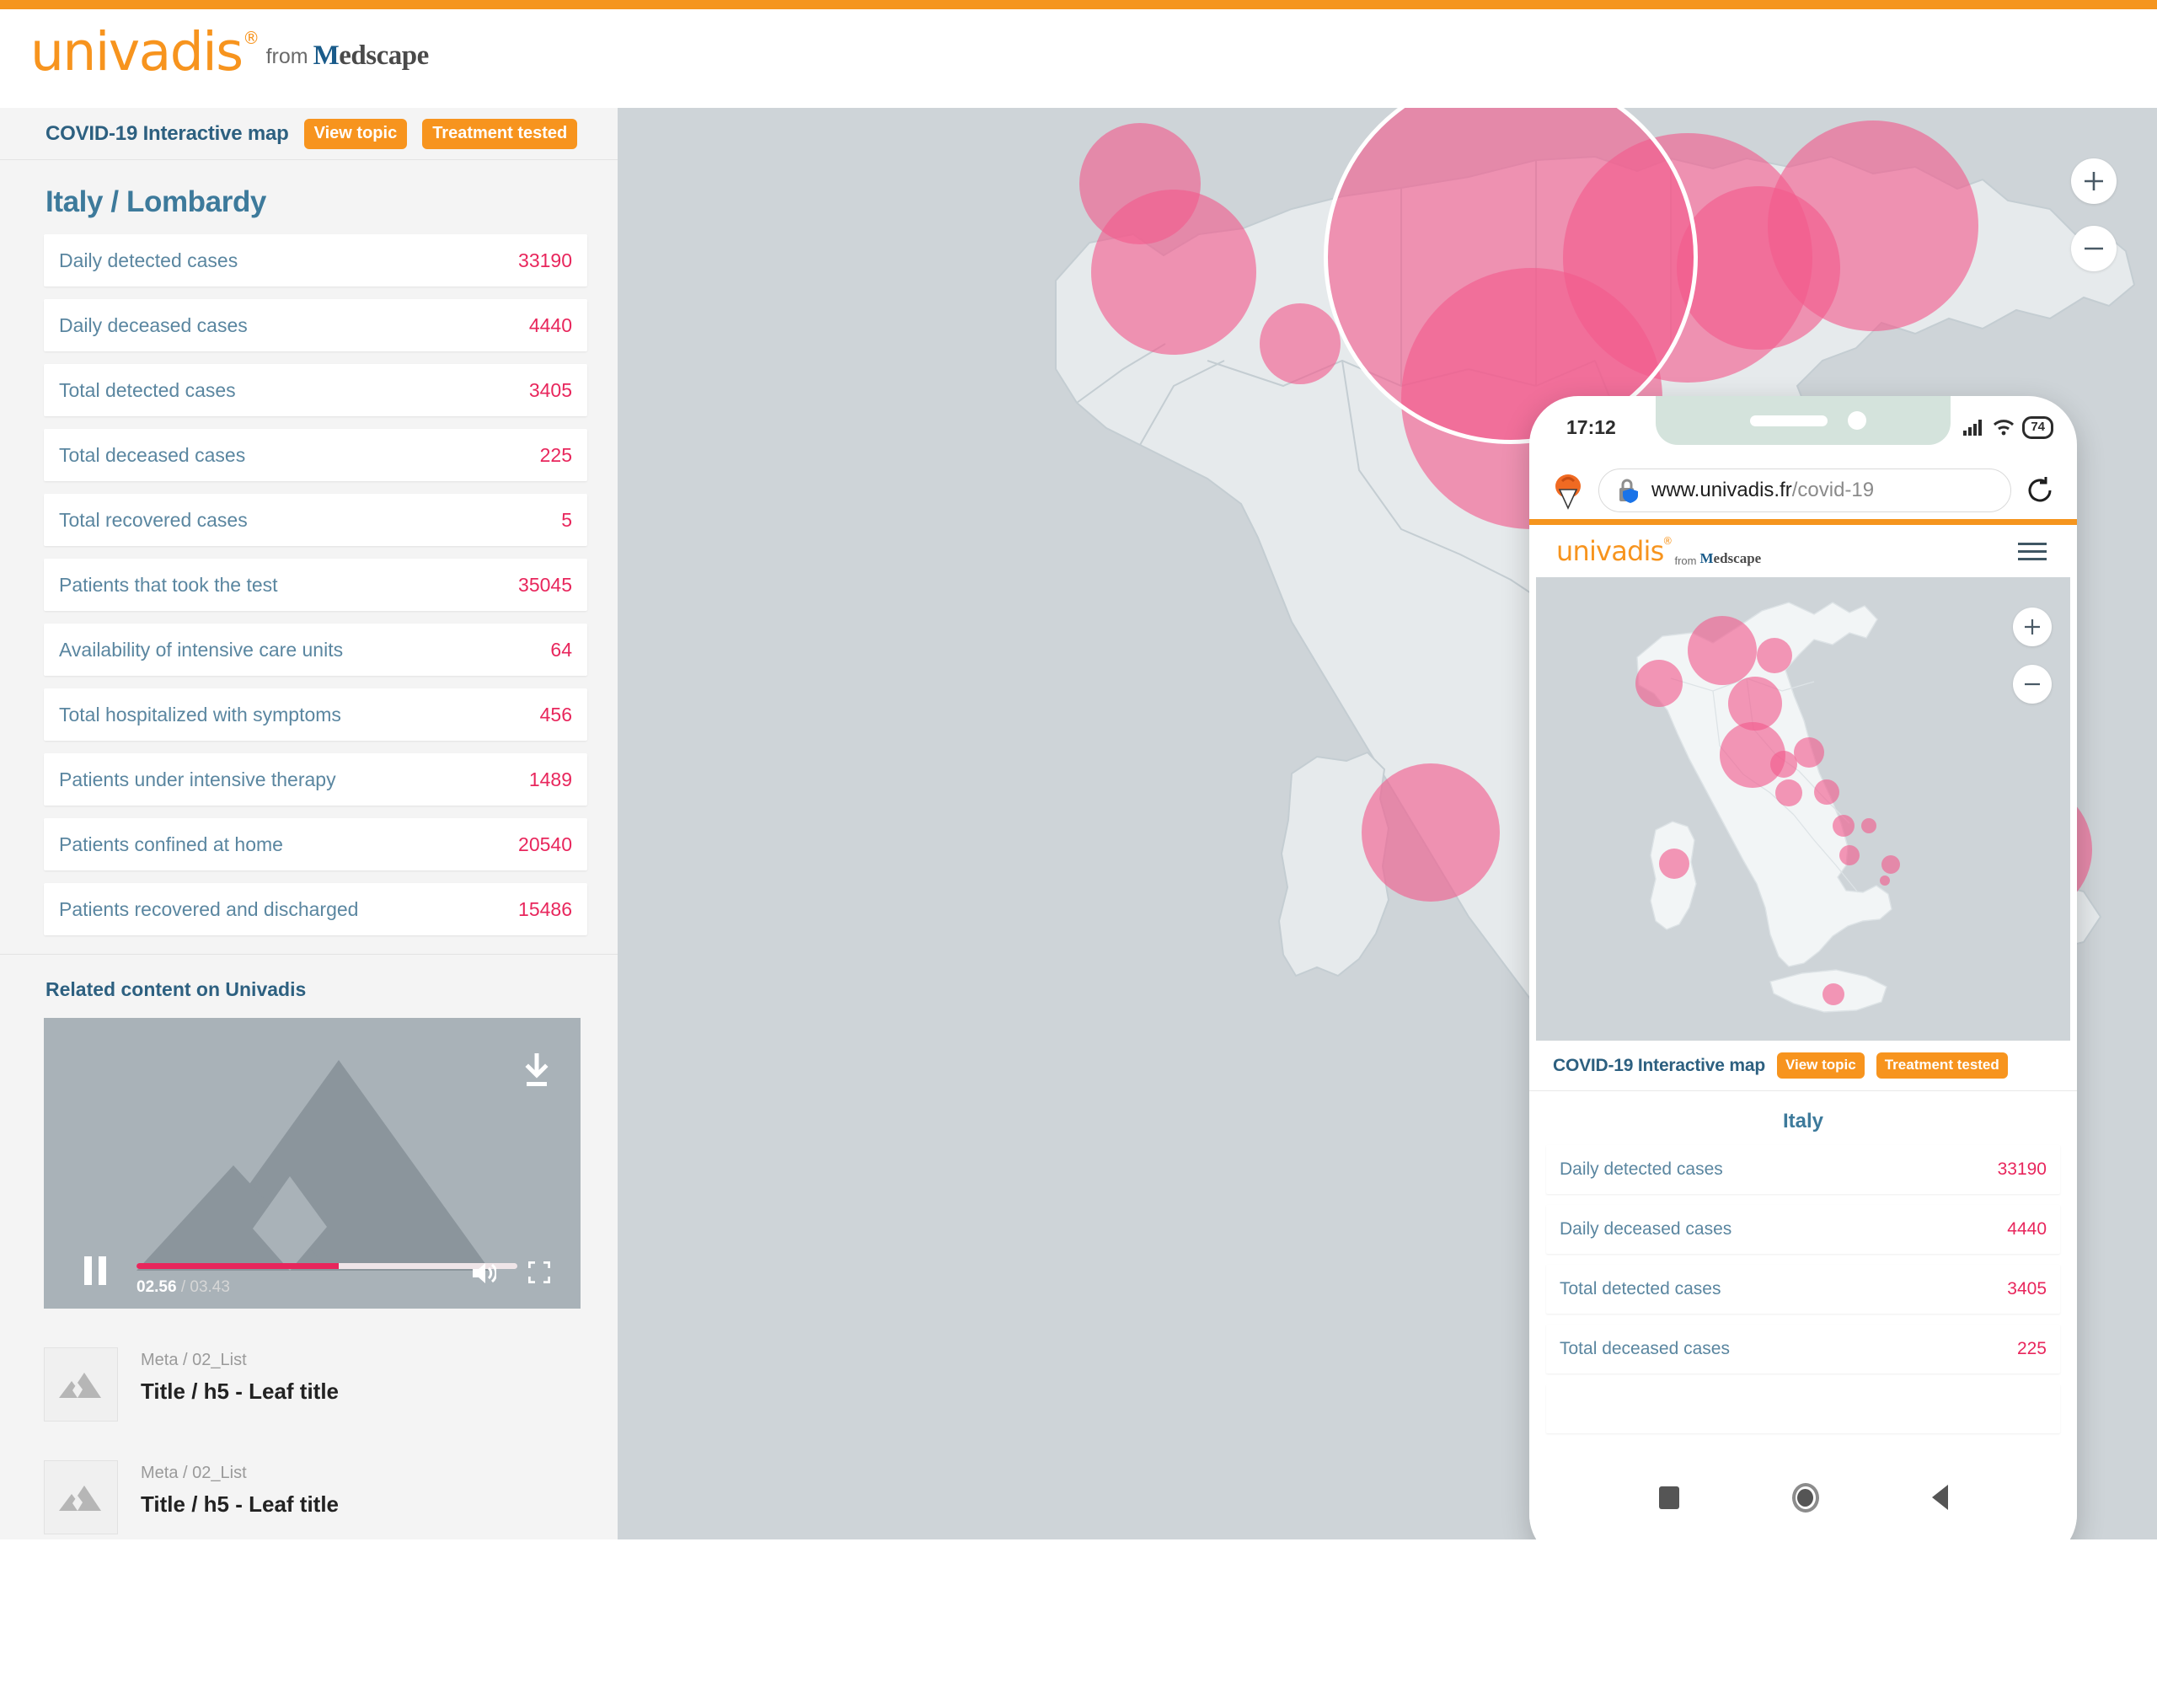 The image size is (2157, 1708). I want to click on stat-label: Patients recovered and discharged, so click(209, 908).